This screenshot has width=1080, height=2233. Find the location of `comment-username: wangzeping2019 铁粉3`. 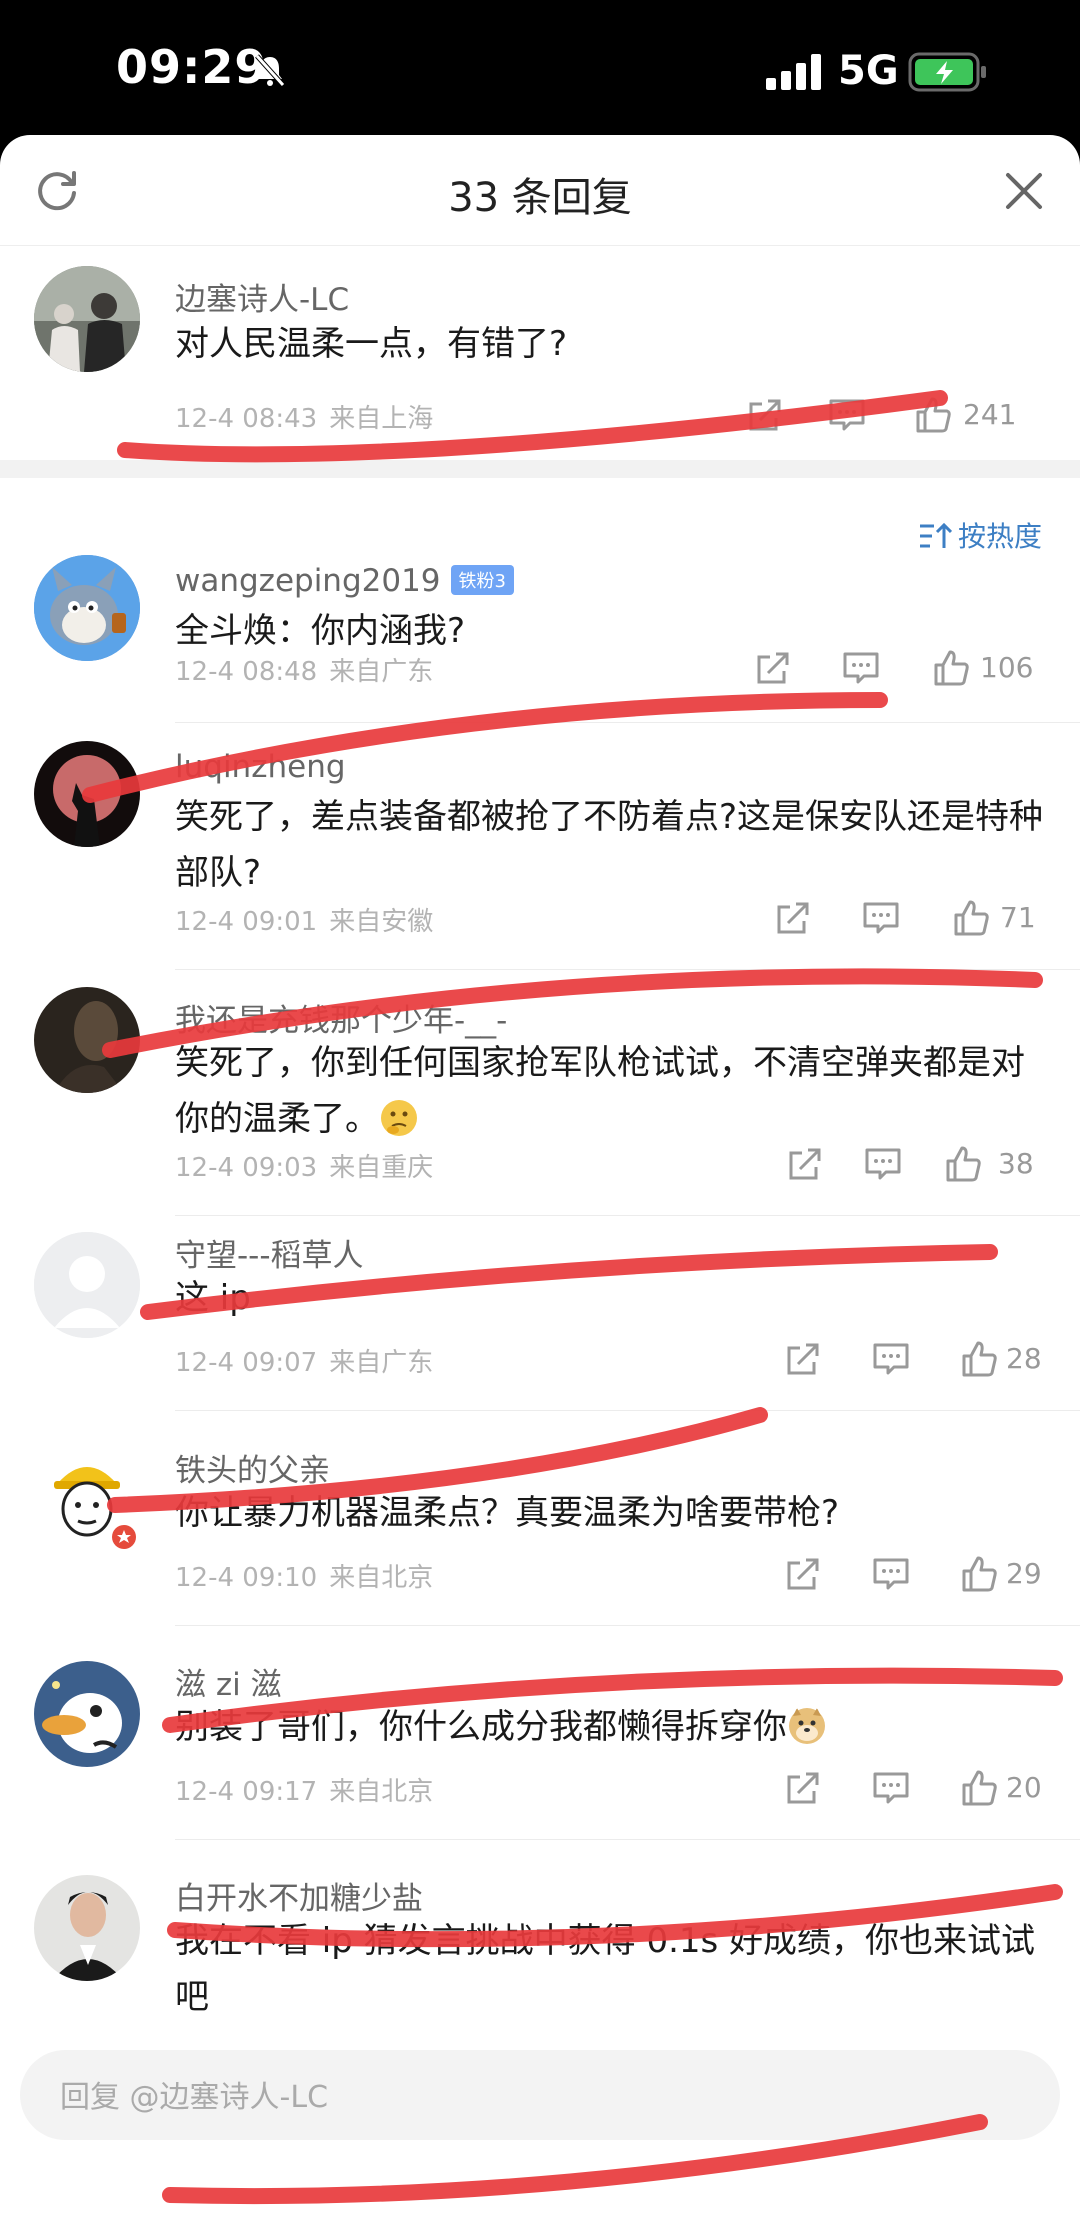

comment-username: wangzeping2019 铁粉3 is located at coordinates (344, 581).